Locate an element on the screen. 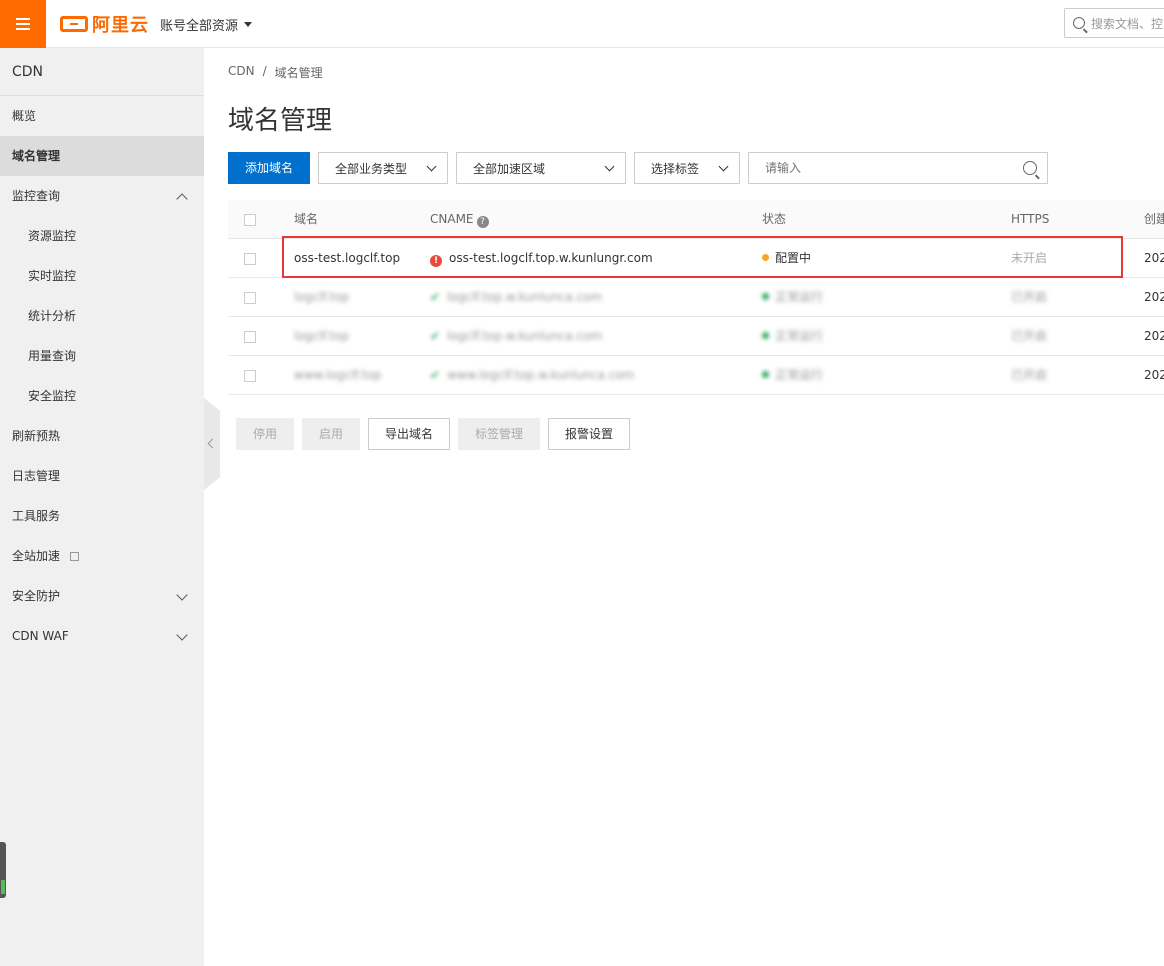  disable-button: 停用 is located at coordinates (265, 434).